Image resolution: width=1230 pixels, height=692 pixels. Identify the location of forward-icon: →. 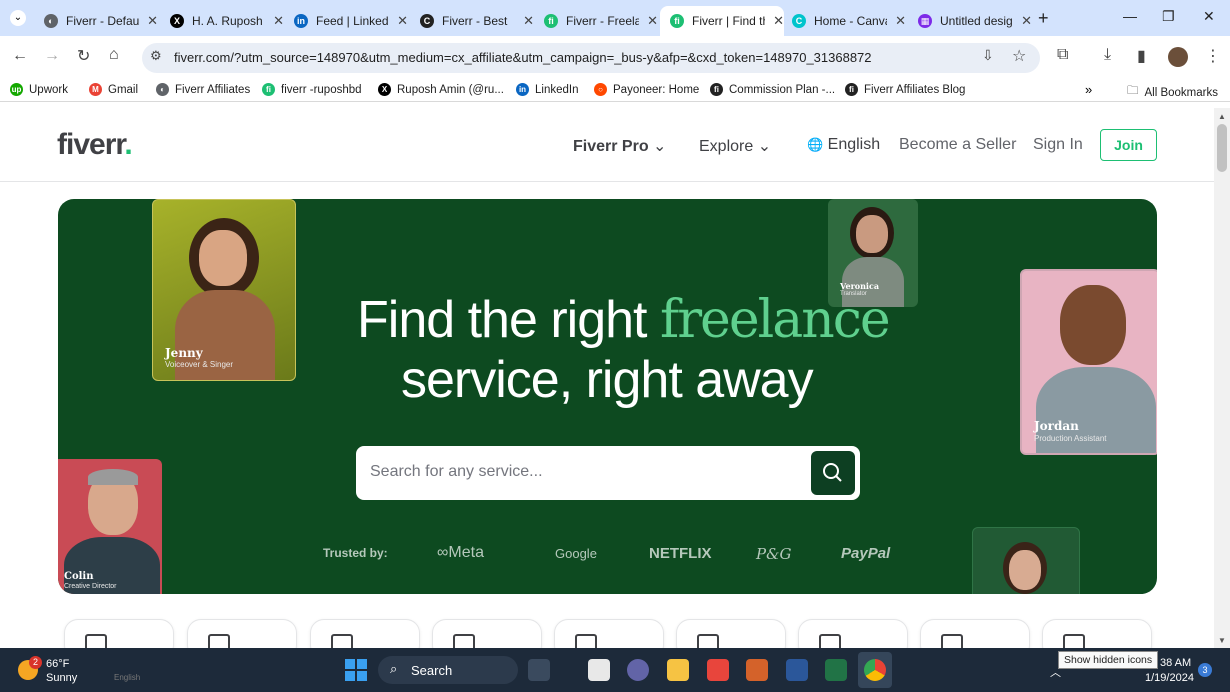
(52, 56).